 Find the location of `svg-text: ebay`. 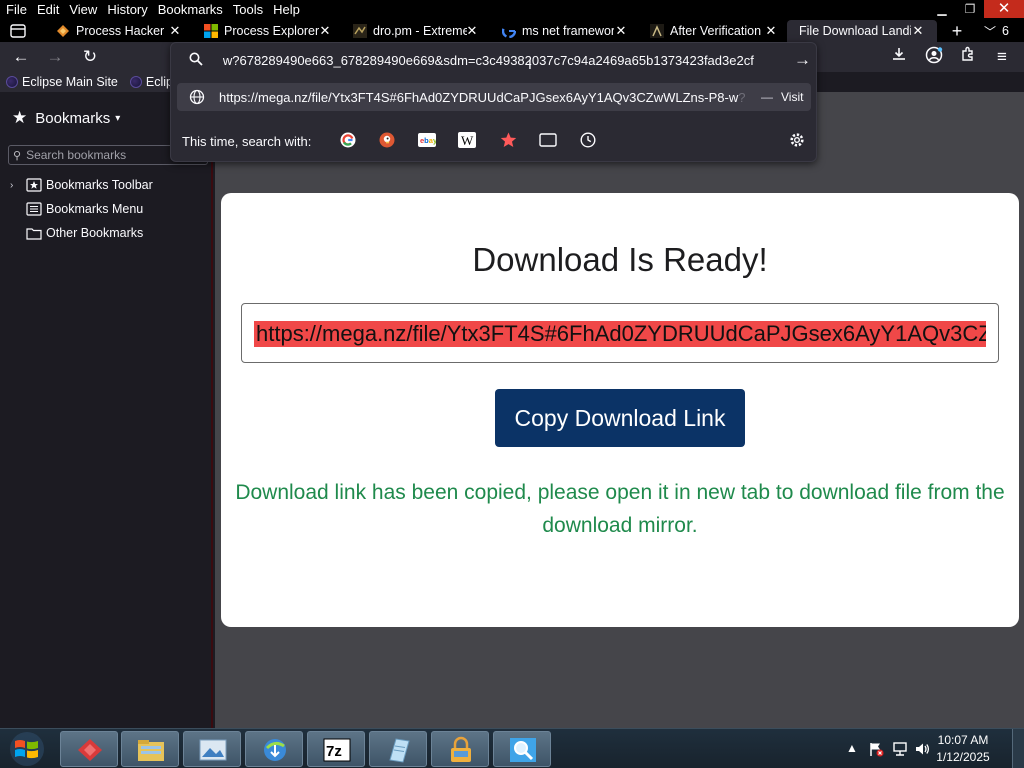

svg-text: ebay is located at coordinates (428, 140).